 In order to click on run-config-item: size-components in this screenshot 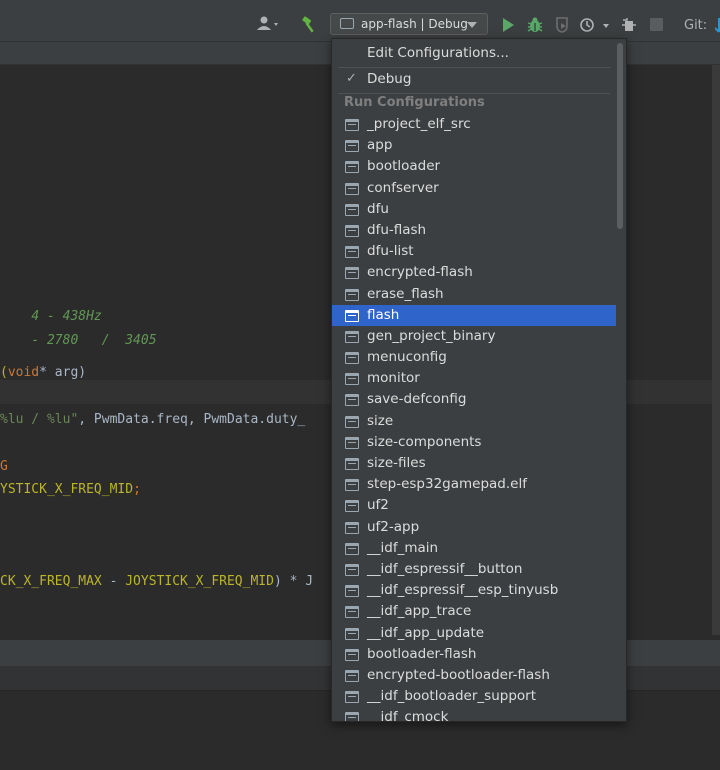, I will do `click(474, 442)`.